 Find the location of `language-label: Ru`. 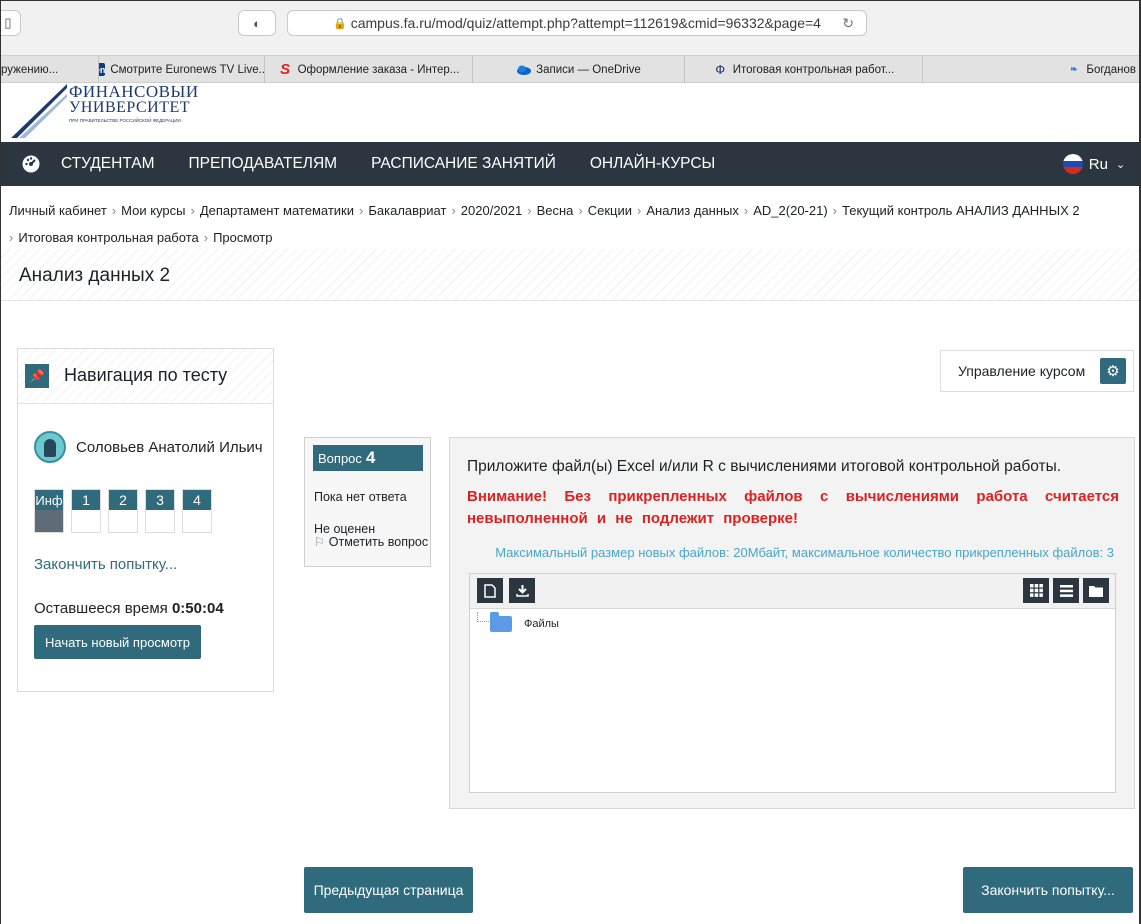

language-label: Ru is located at coordinates (1098, 164).